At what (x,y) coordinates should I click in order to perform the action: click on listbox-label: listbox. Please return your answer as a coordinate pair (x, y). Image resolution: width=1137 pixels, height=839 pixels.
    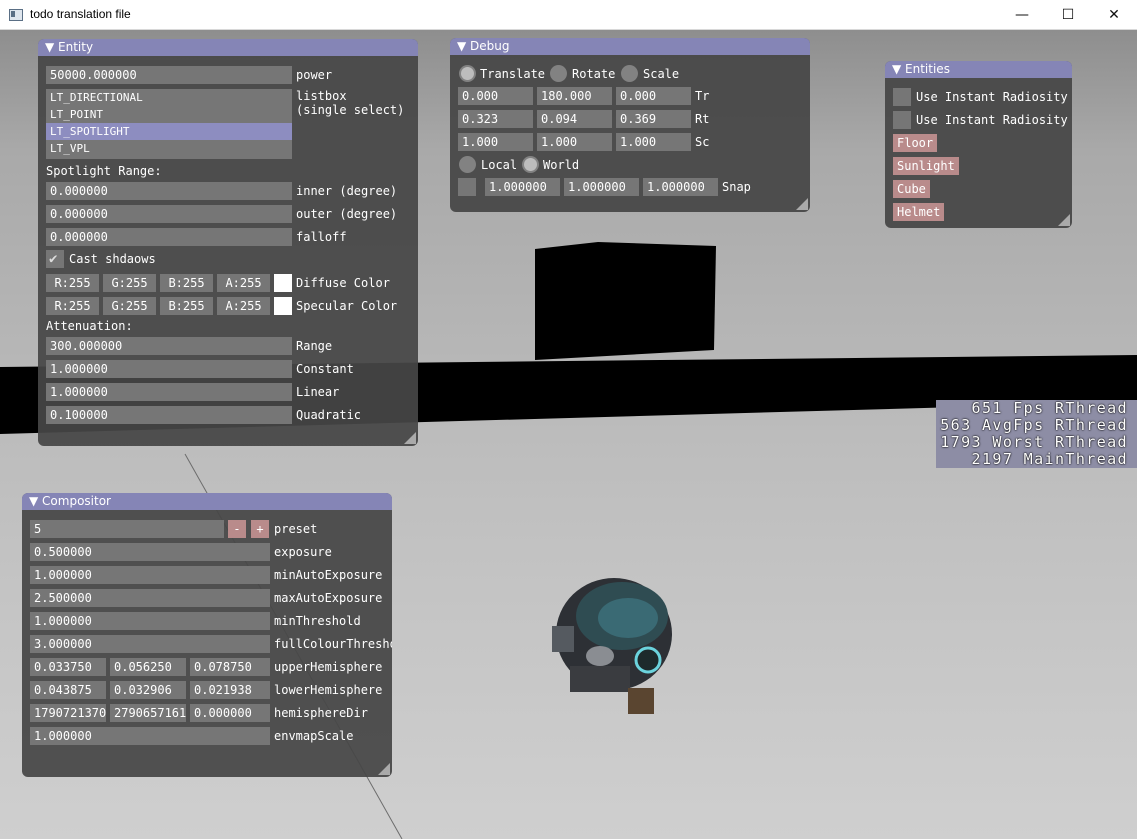
    Looking at the image, I should click on (321, 96).